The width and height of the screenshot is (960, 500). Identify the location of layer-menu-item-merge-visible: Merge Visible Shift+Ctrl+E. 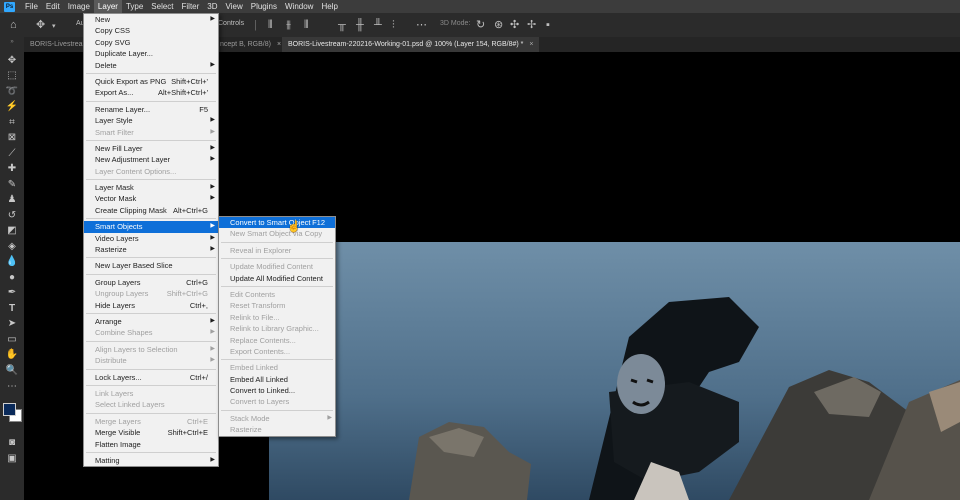
(151, 432).